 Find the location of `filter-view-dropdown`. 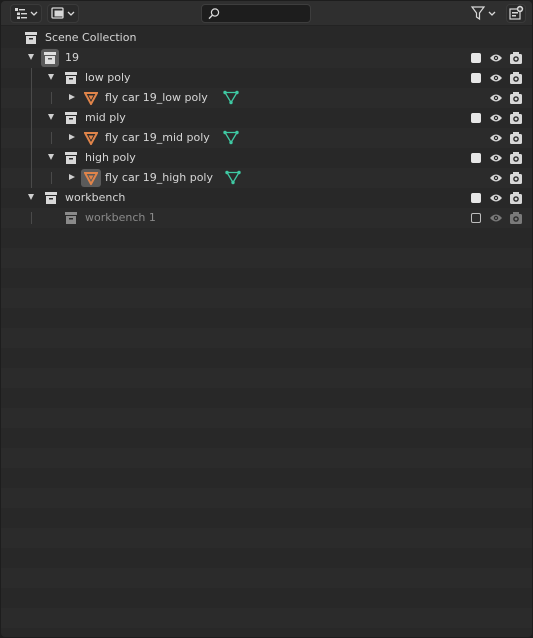

filter-view-dropdown is located at coordinates (63, 13).